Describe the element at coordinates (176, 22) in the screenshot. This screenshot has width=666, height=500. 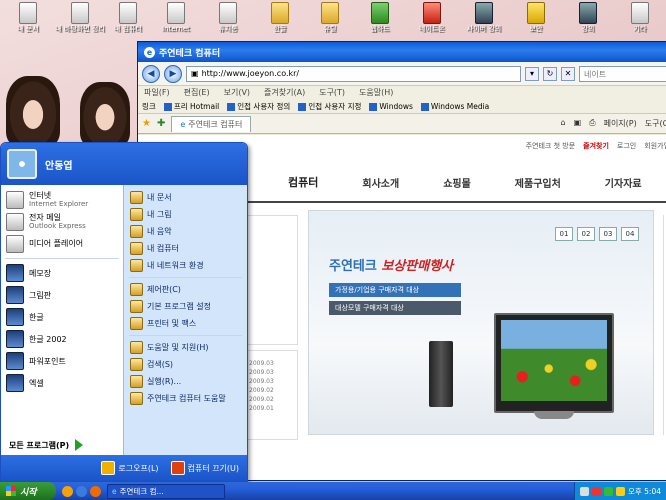
I see `desktop-icon: Internet` at that location.